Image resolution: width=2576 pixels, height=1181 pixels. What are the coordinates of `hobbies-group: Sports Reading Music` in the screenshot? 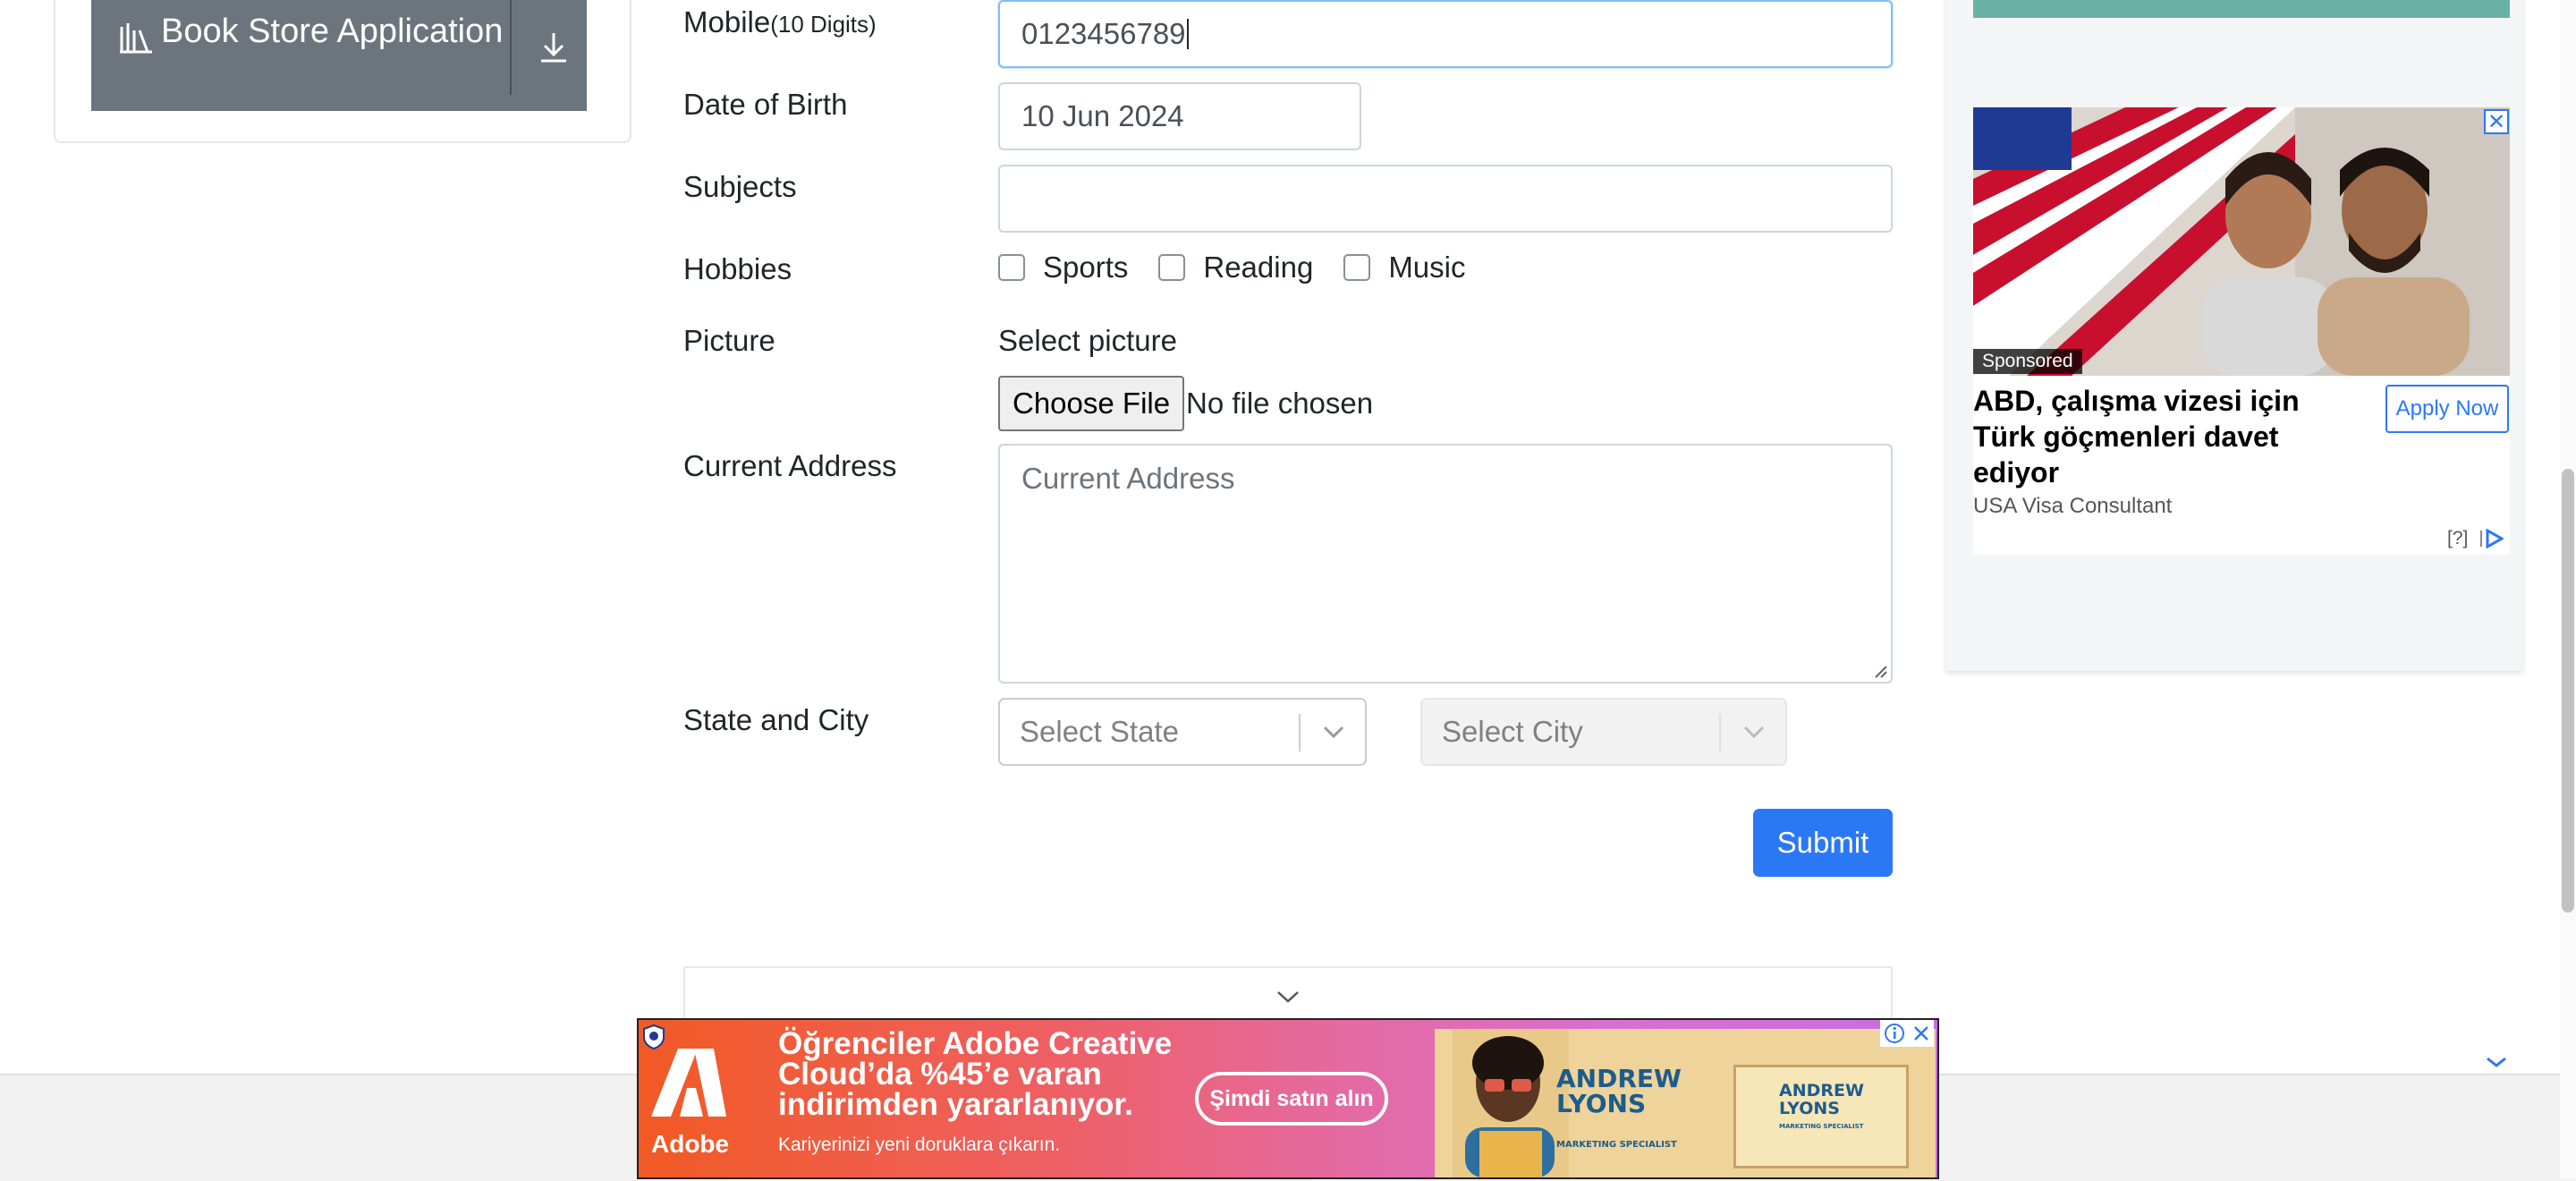 It's located at (1247, 268).